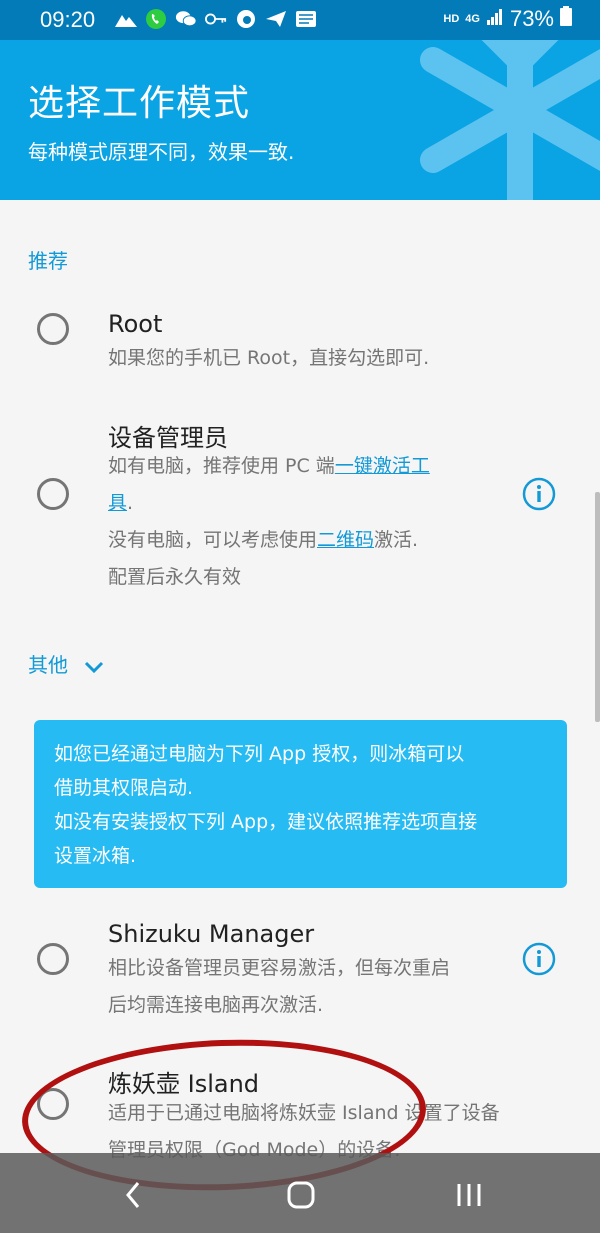  I want to click on section-toggle-others: 其他, so click(66, 663).